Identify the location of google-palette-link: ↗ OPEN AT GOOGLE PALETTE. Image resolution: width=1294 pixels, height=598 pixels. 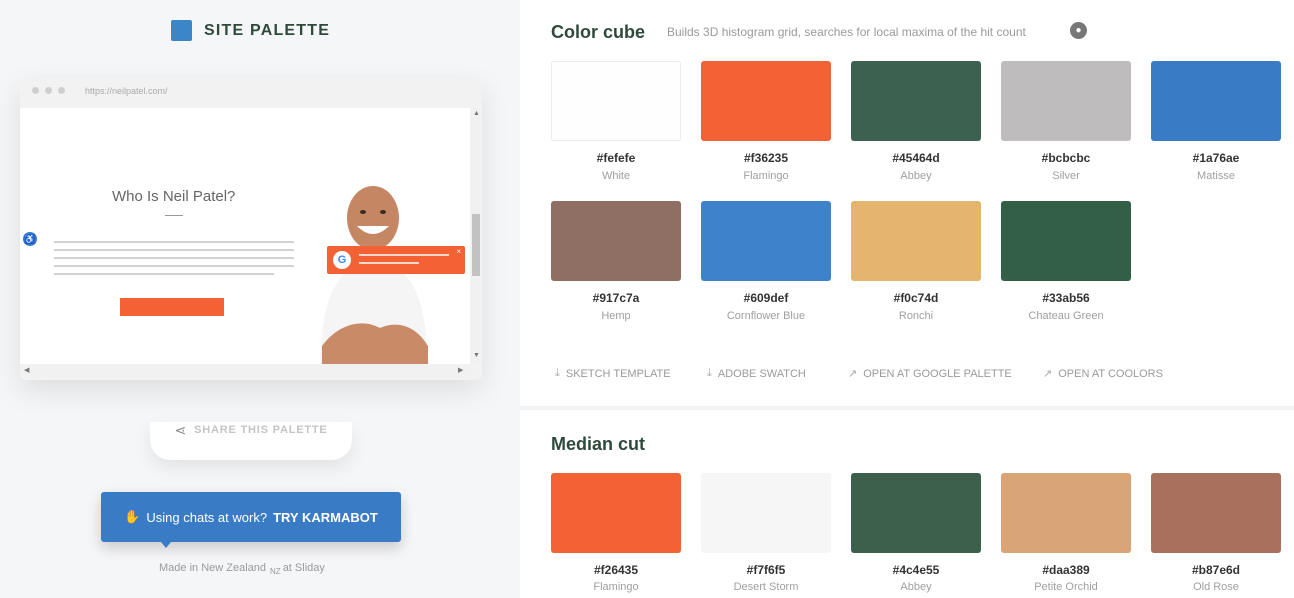
(930, 374).